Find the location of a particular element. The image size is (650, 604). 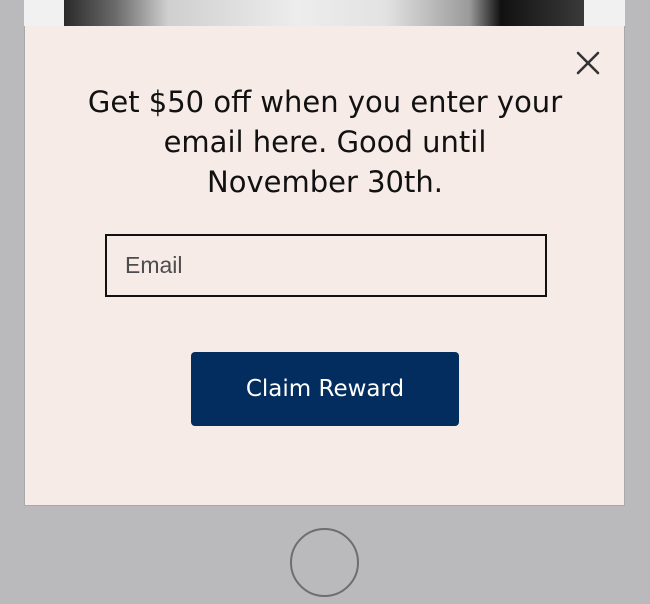

email-field is located at coordinates (326, 265).